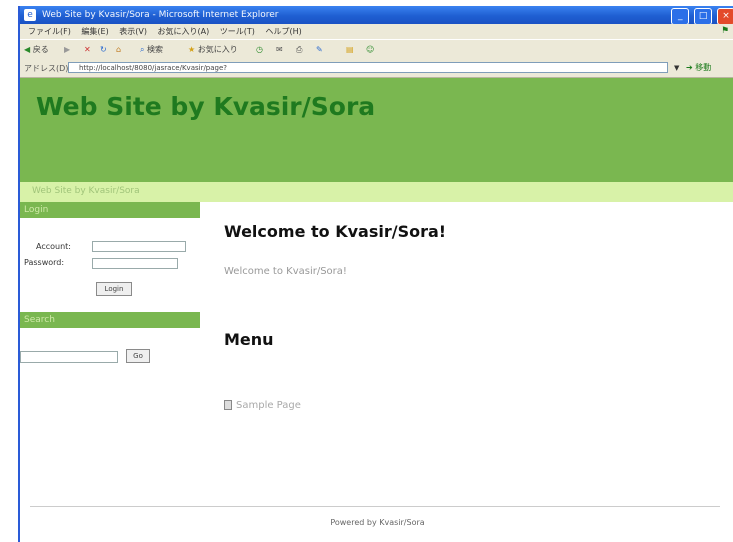 The width and height of the screenshot is (733, 542). What do you see at coordinates (110, 302) in the screenshot?
I see `sidebar: Login Account: Password: Login Search Go` at bounding box center [110, 302].